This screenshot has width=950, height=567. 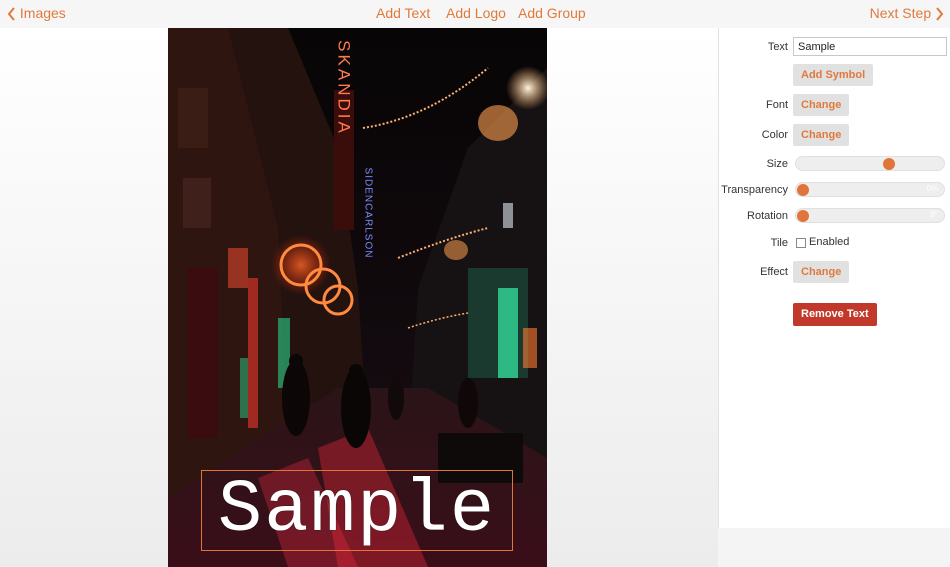 I want to click on add-logo-link: Add Logo, so click(x=476, y=13).